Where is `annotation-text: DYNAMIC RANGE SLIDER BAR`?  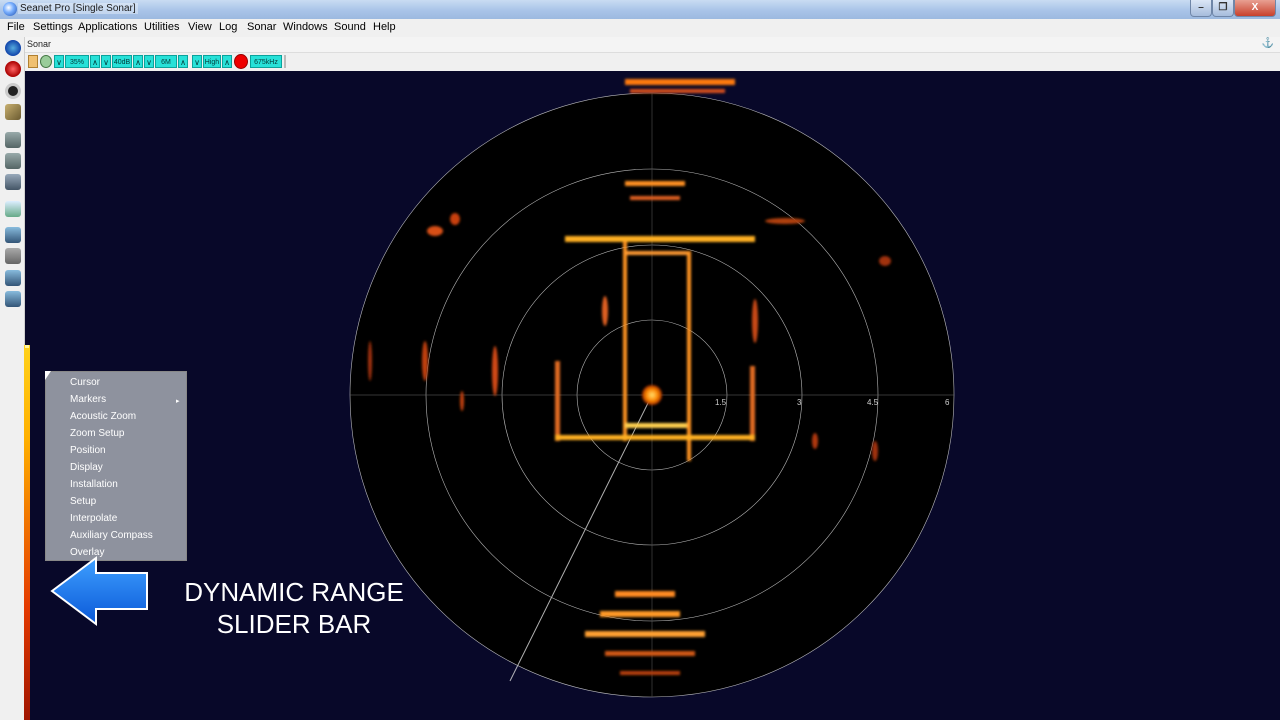
annotation-text: DYNAMIC RANGE SLIDER BAR is located at coordinates (294, 608).